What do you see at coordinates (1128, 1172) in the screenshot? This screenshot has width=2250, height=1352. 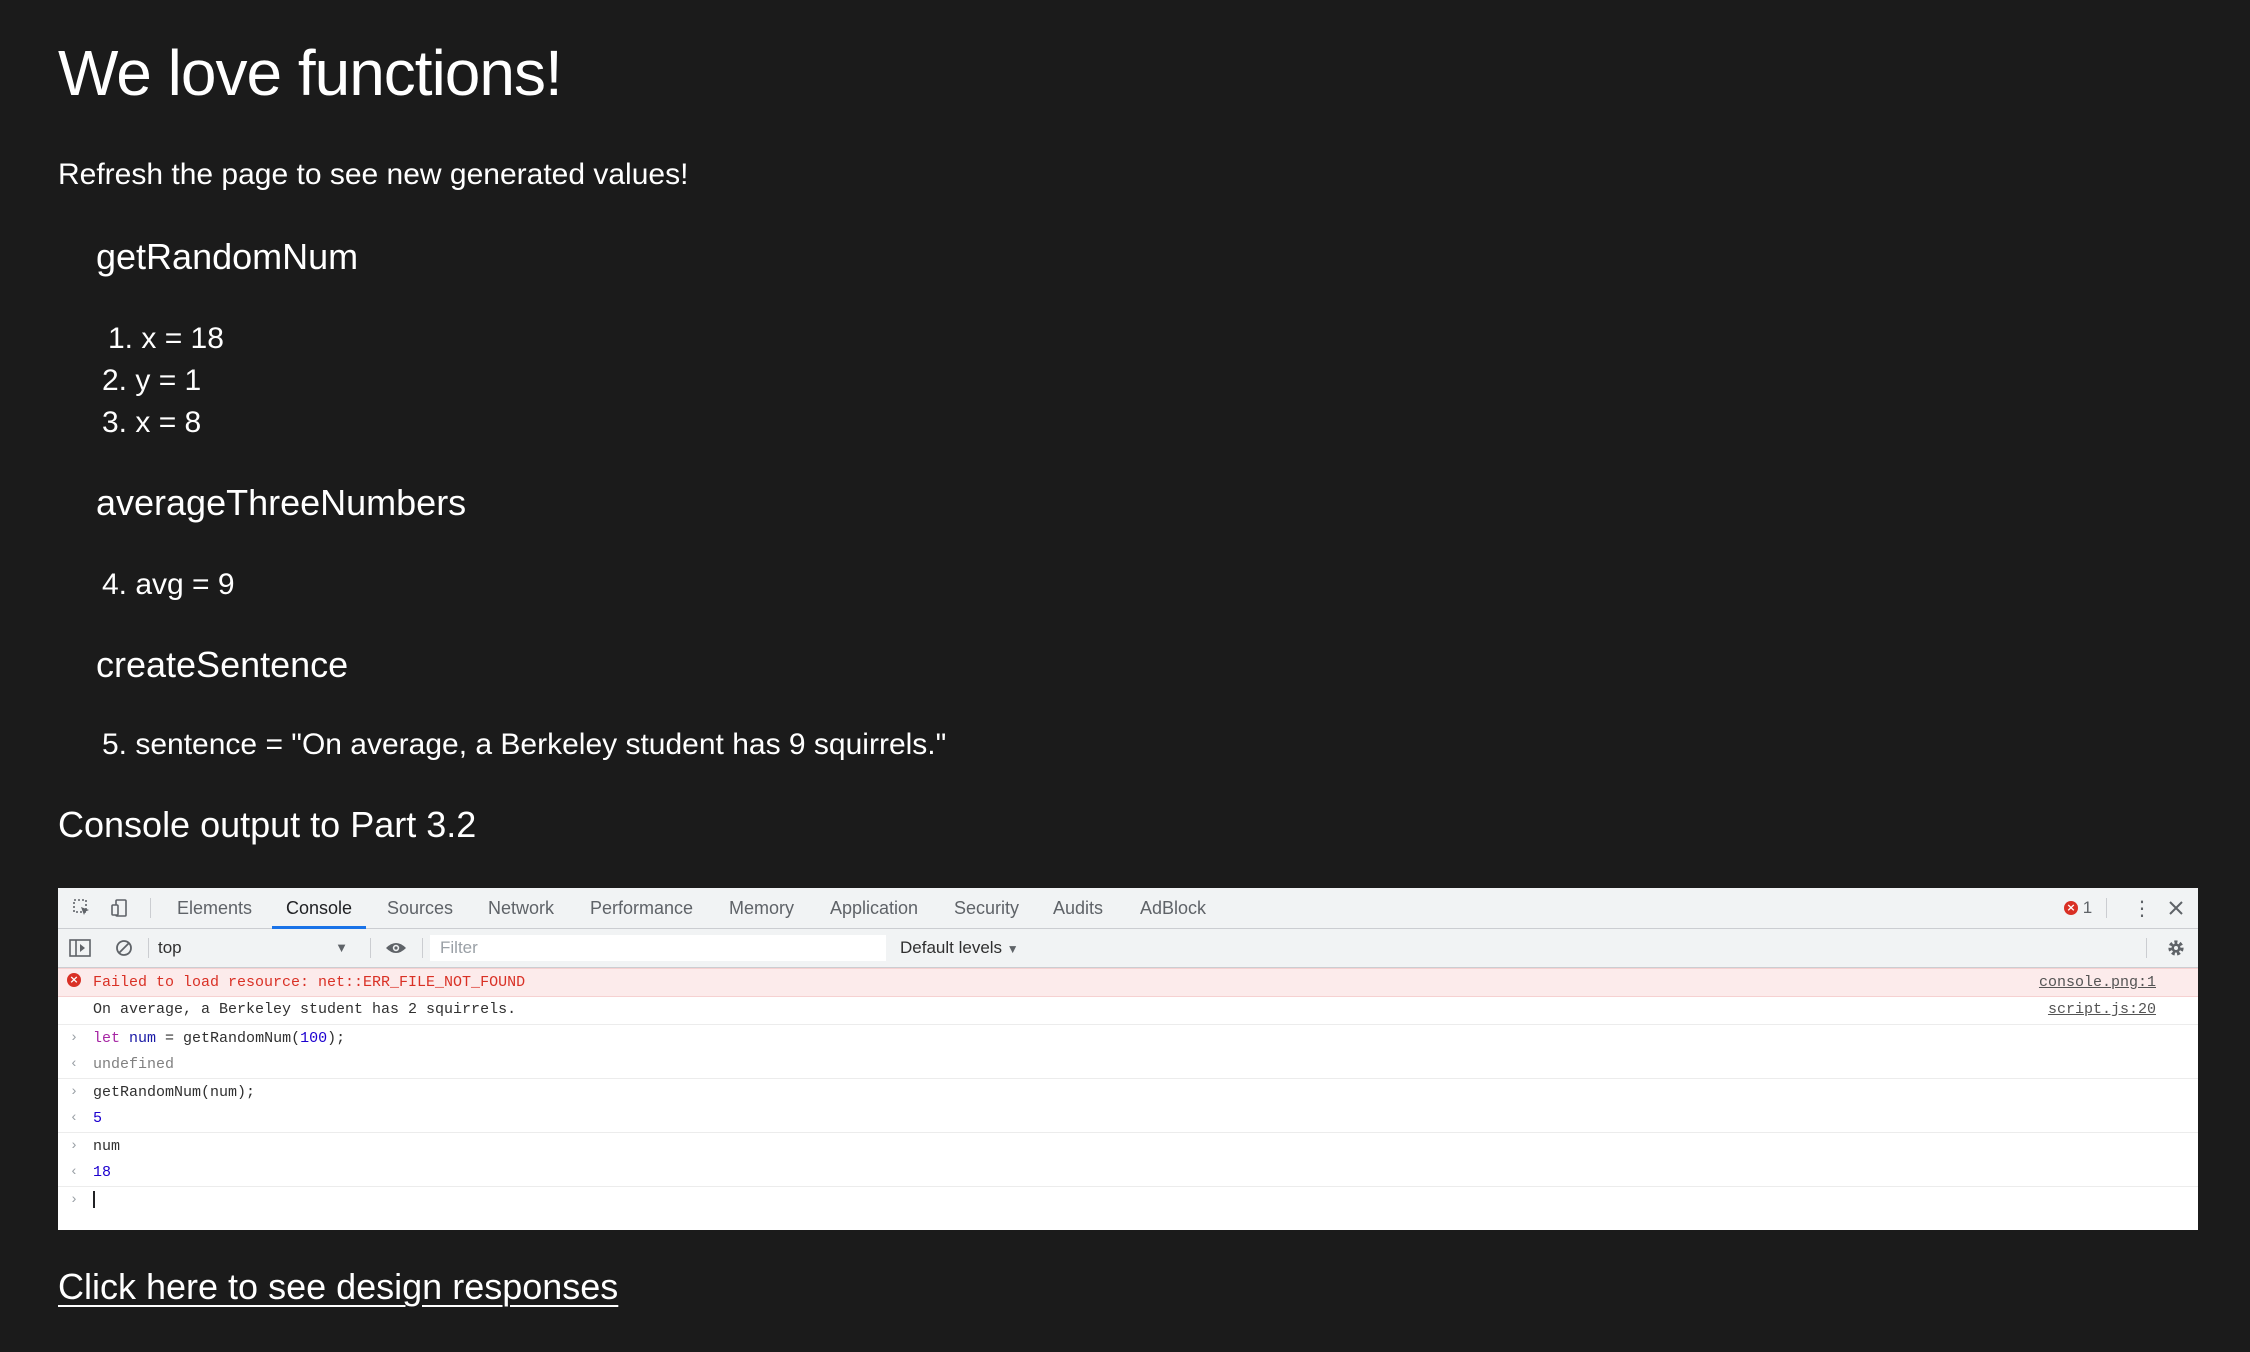 I see `console-result-row: ‹ 18` at bounding box center [1128, 1172].